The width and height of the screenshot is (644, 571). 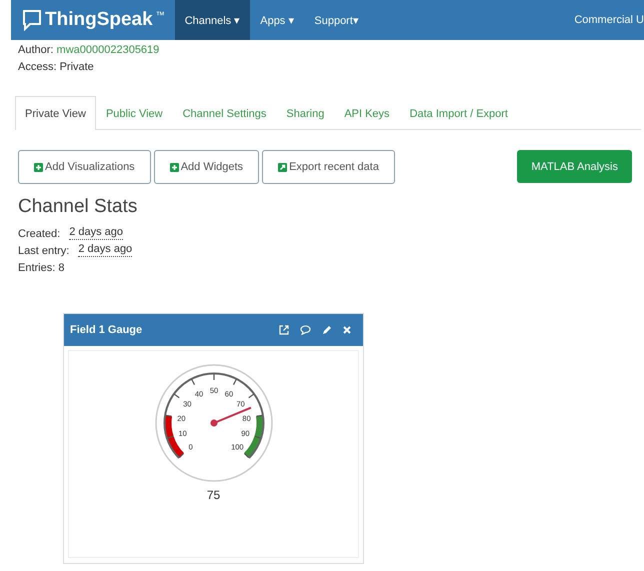 What do you see at coordinates (213, 495) in the screenshot?
I see `gauge-value: 75` at bounding box center [213, 495].